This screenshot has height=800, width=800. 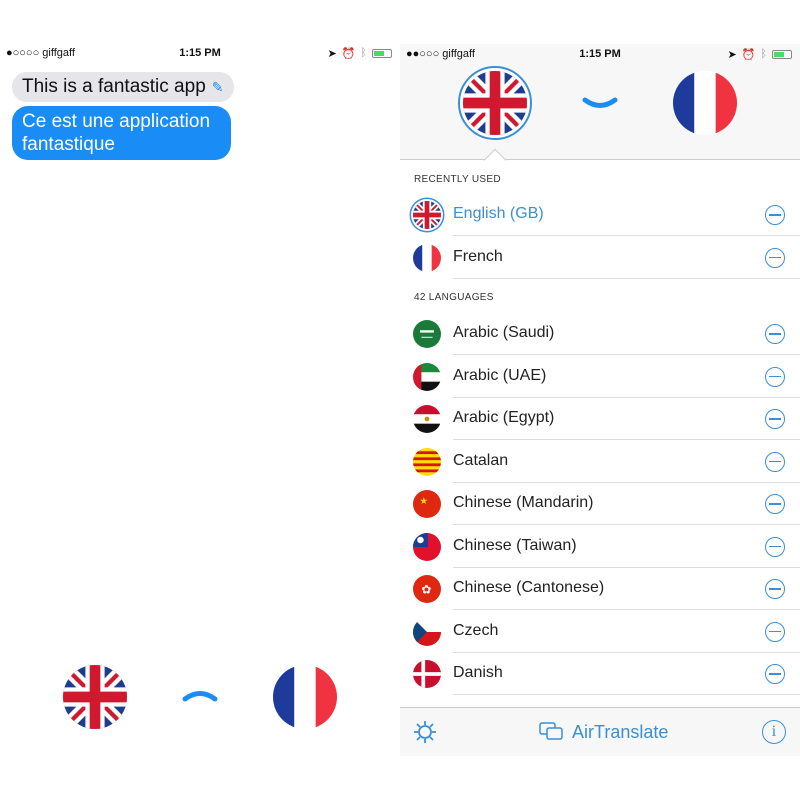 I want to click on selection-pointer, so click(x=495, y=160).